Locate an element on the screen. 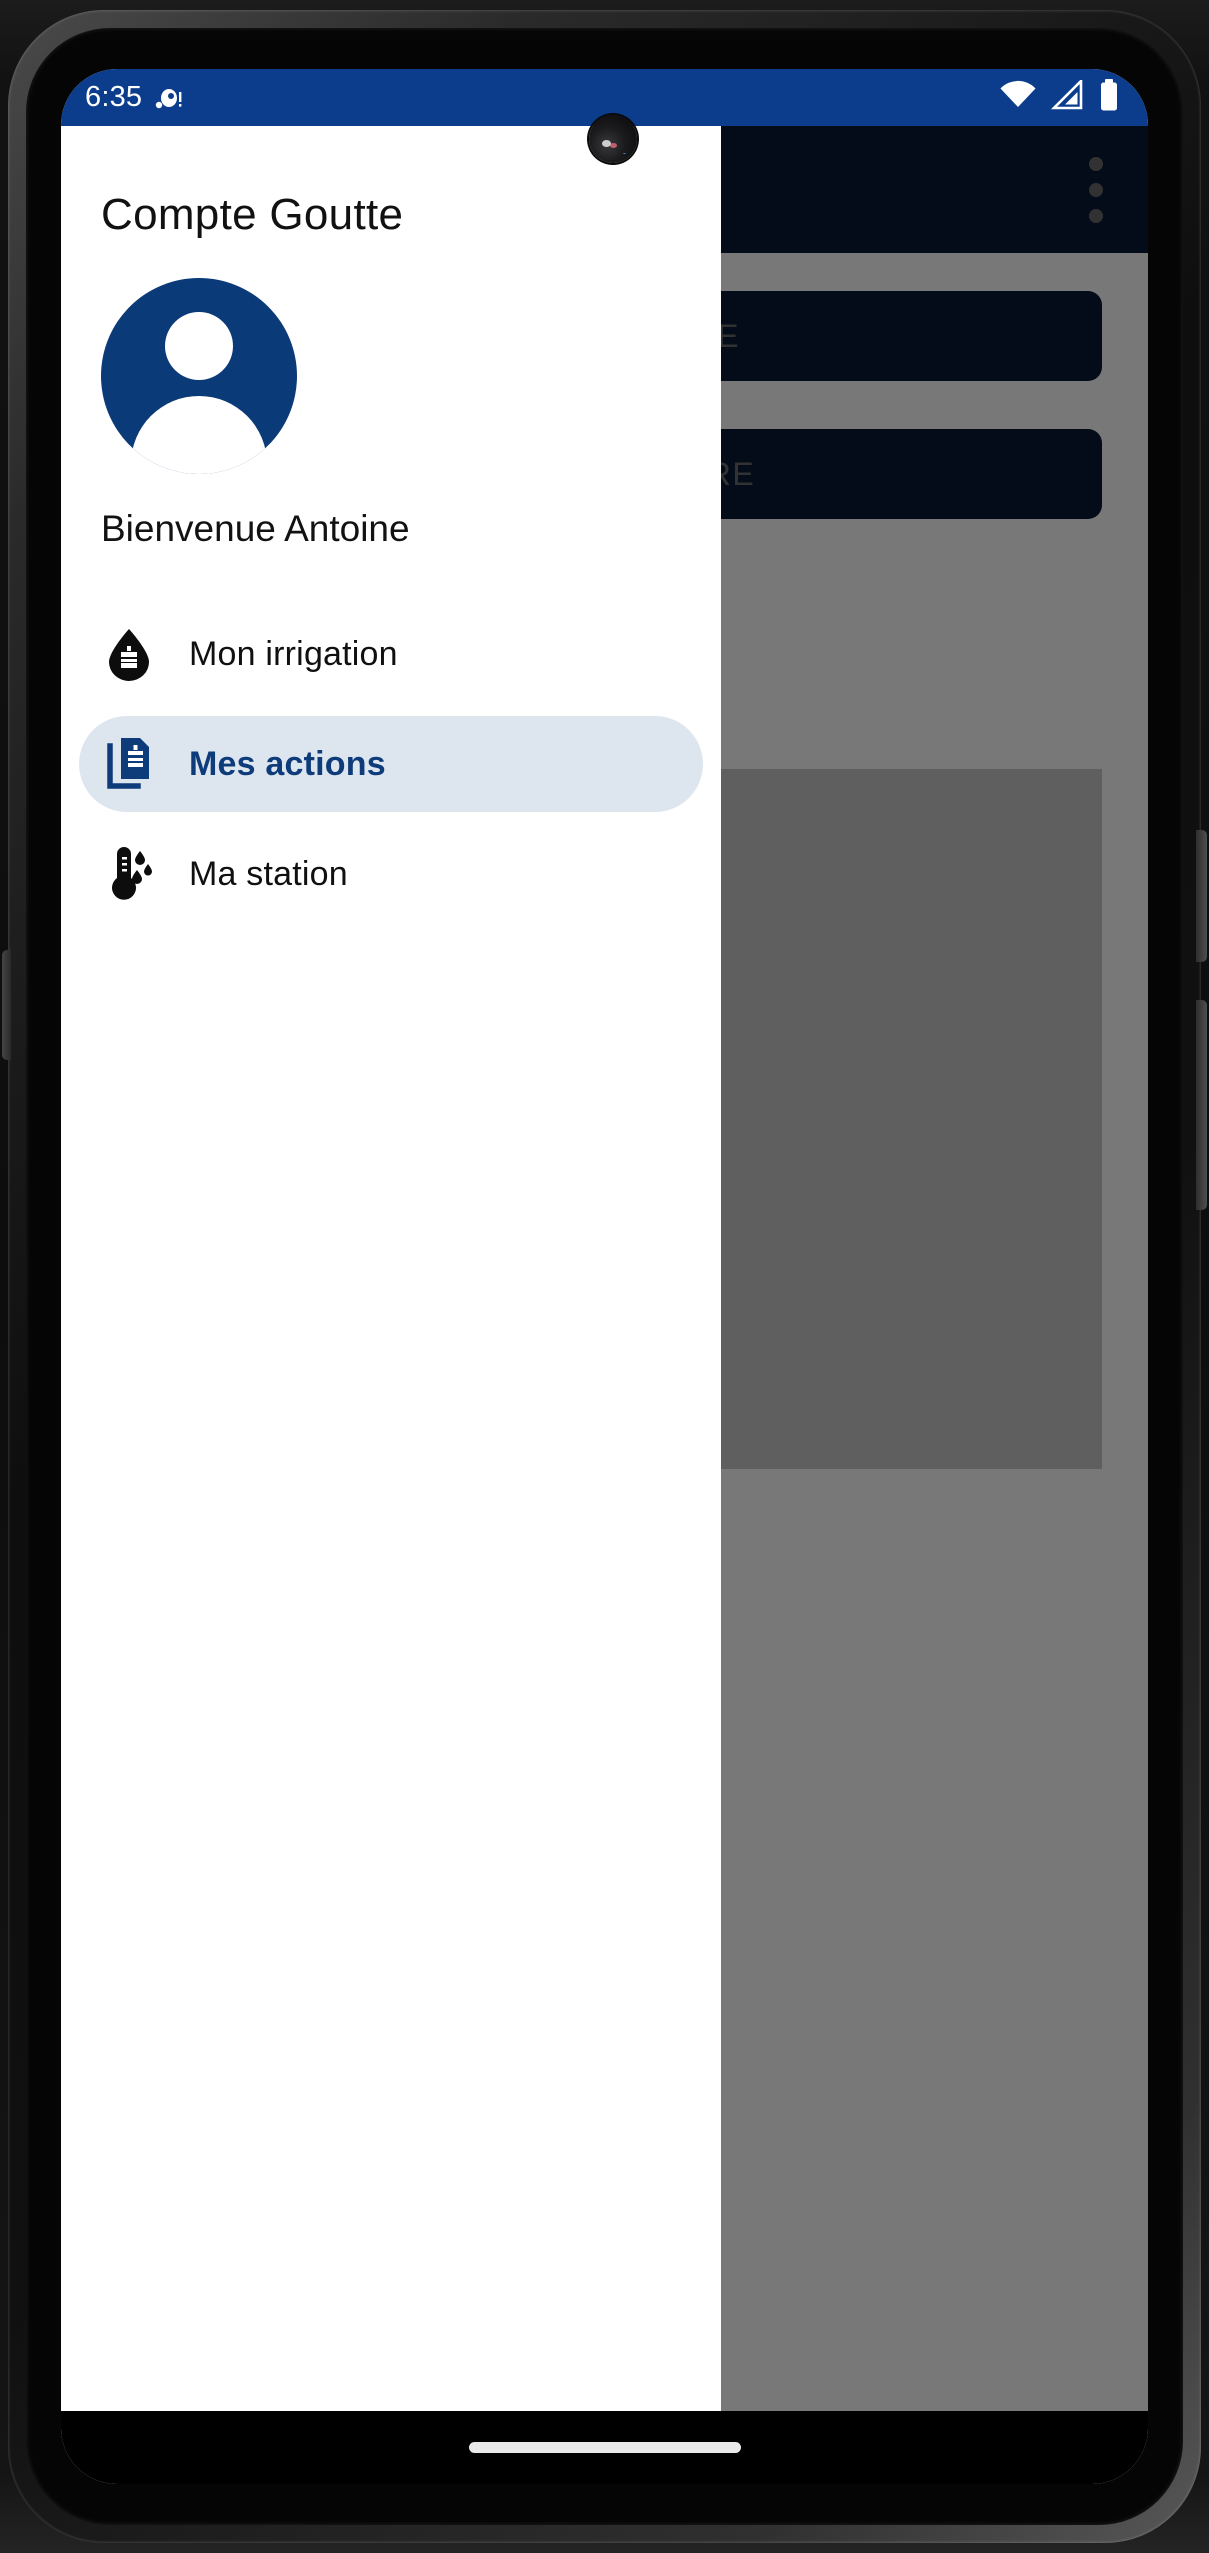 This screenshot has width=1209, height=2553. drawer-welcome-text: Bienvenue Antoine is located at coordinates (255, 528).